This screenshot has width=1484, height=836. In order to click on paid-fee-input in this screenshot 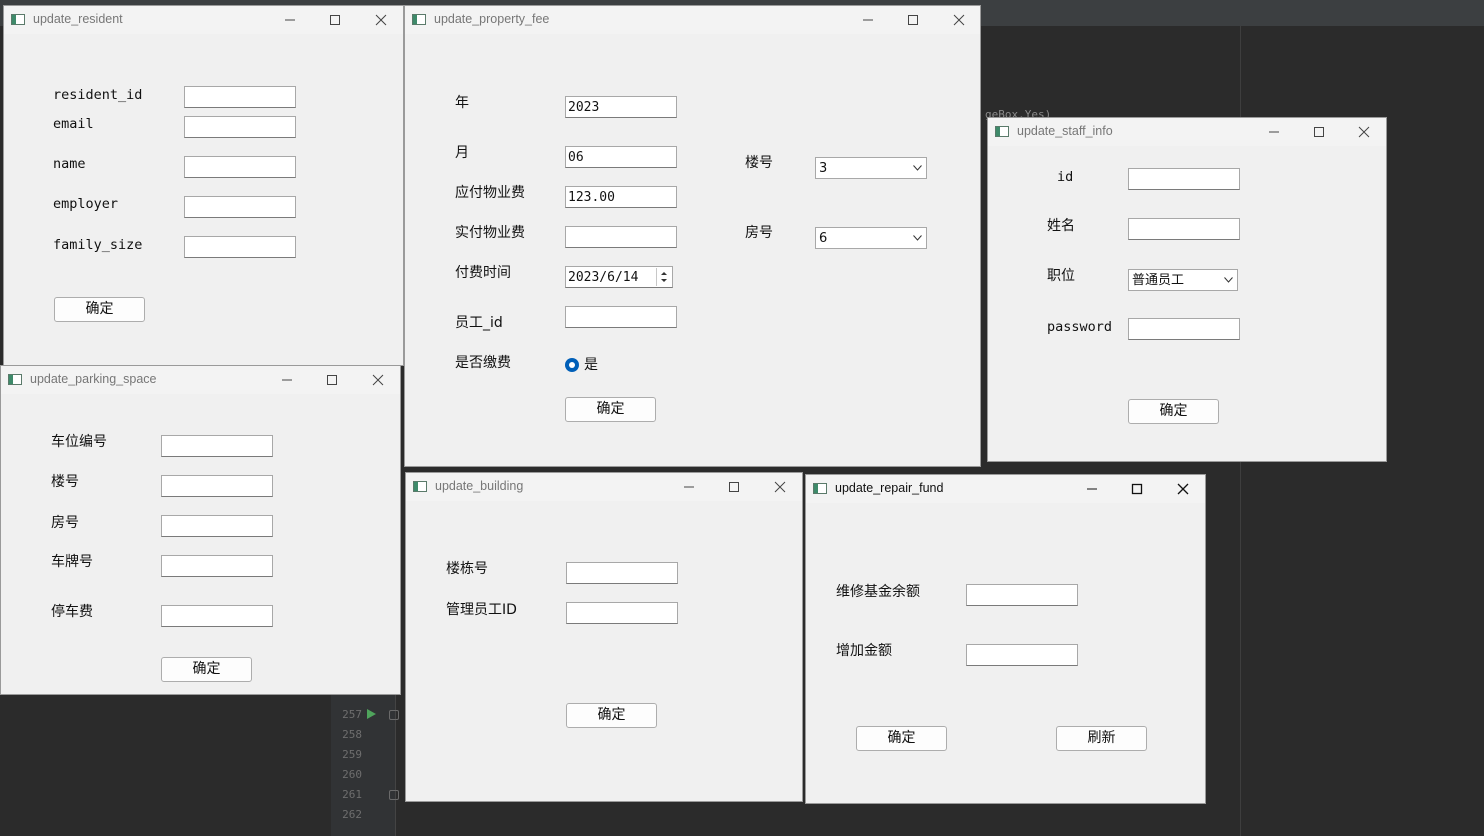, I will do `click(621, 237)`.